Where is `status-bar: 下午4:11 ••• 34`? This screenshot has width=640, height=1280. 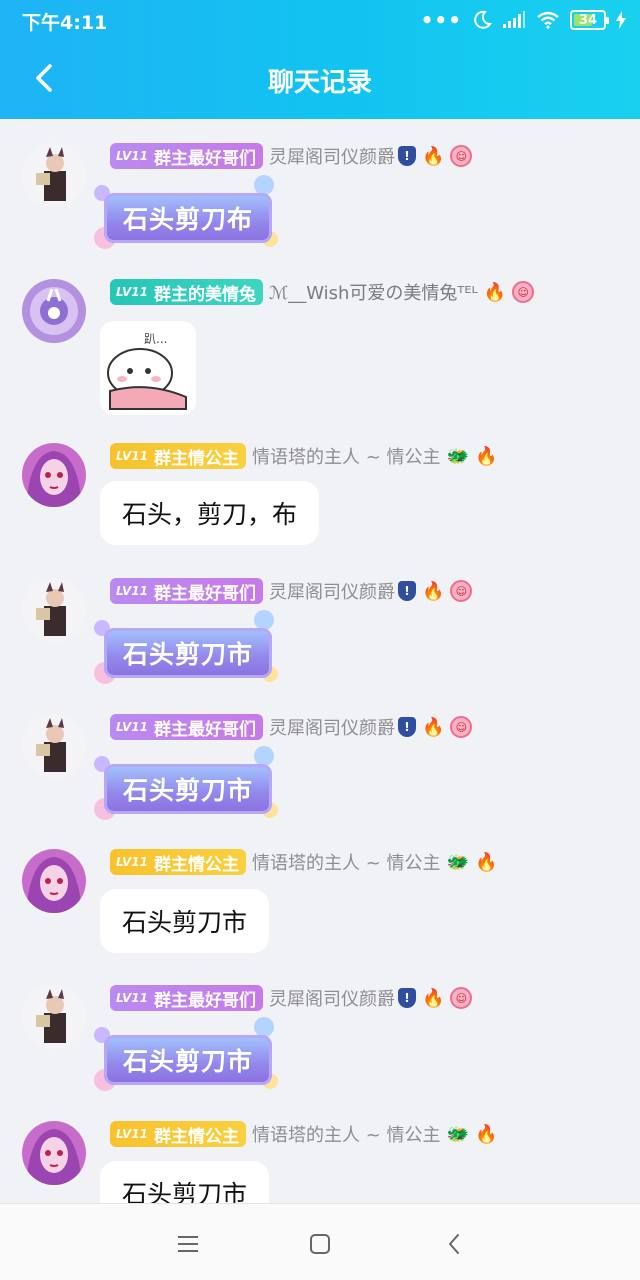
status-bar: 下午4:11 ••• 34 is located at coordinates (320, 20).